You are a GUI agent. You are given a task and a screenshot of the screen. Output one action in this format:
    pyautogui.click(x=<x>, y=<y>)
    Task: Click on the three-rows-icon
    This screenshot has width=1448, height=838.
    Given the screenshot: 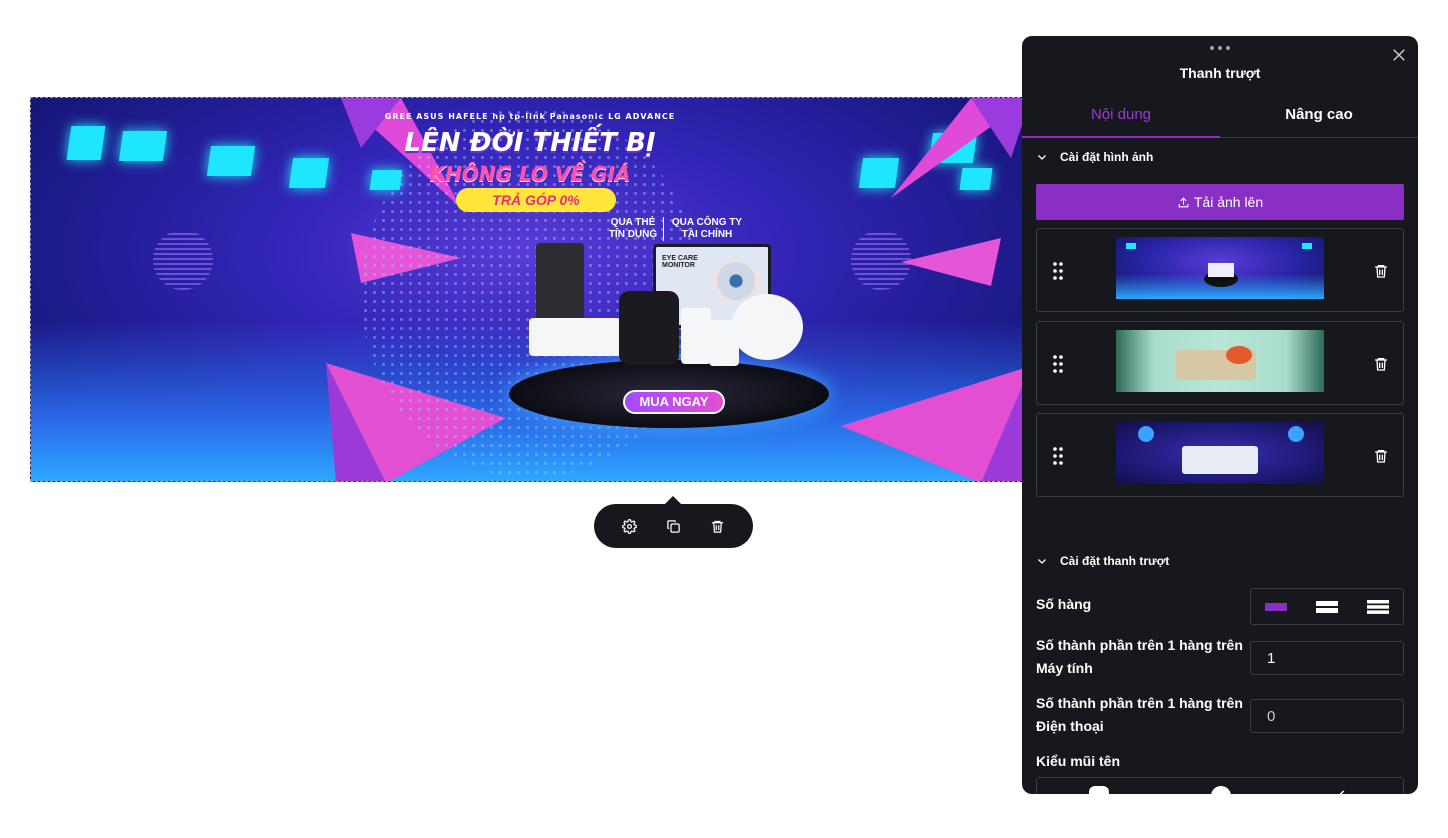 What is the action you would take?
    pyautogui.click(x=1377, y=606)
    